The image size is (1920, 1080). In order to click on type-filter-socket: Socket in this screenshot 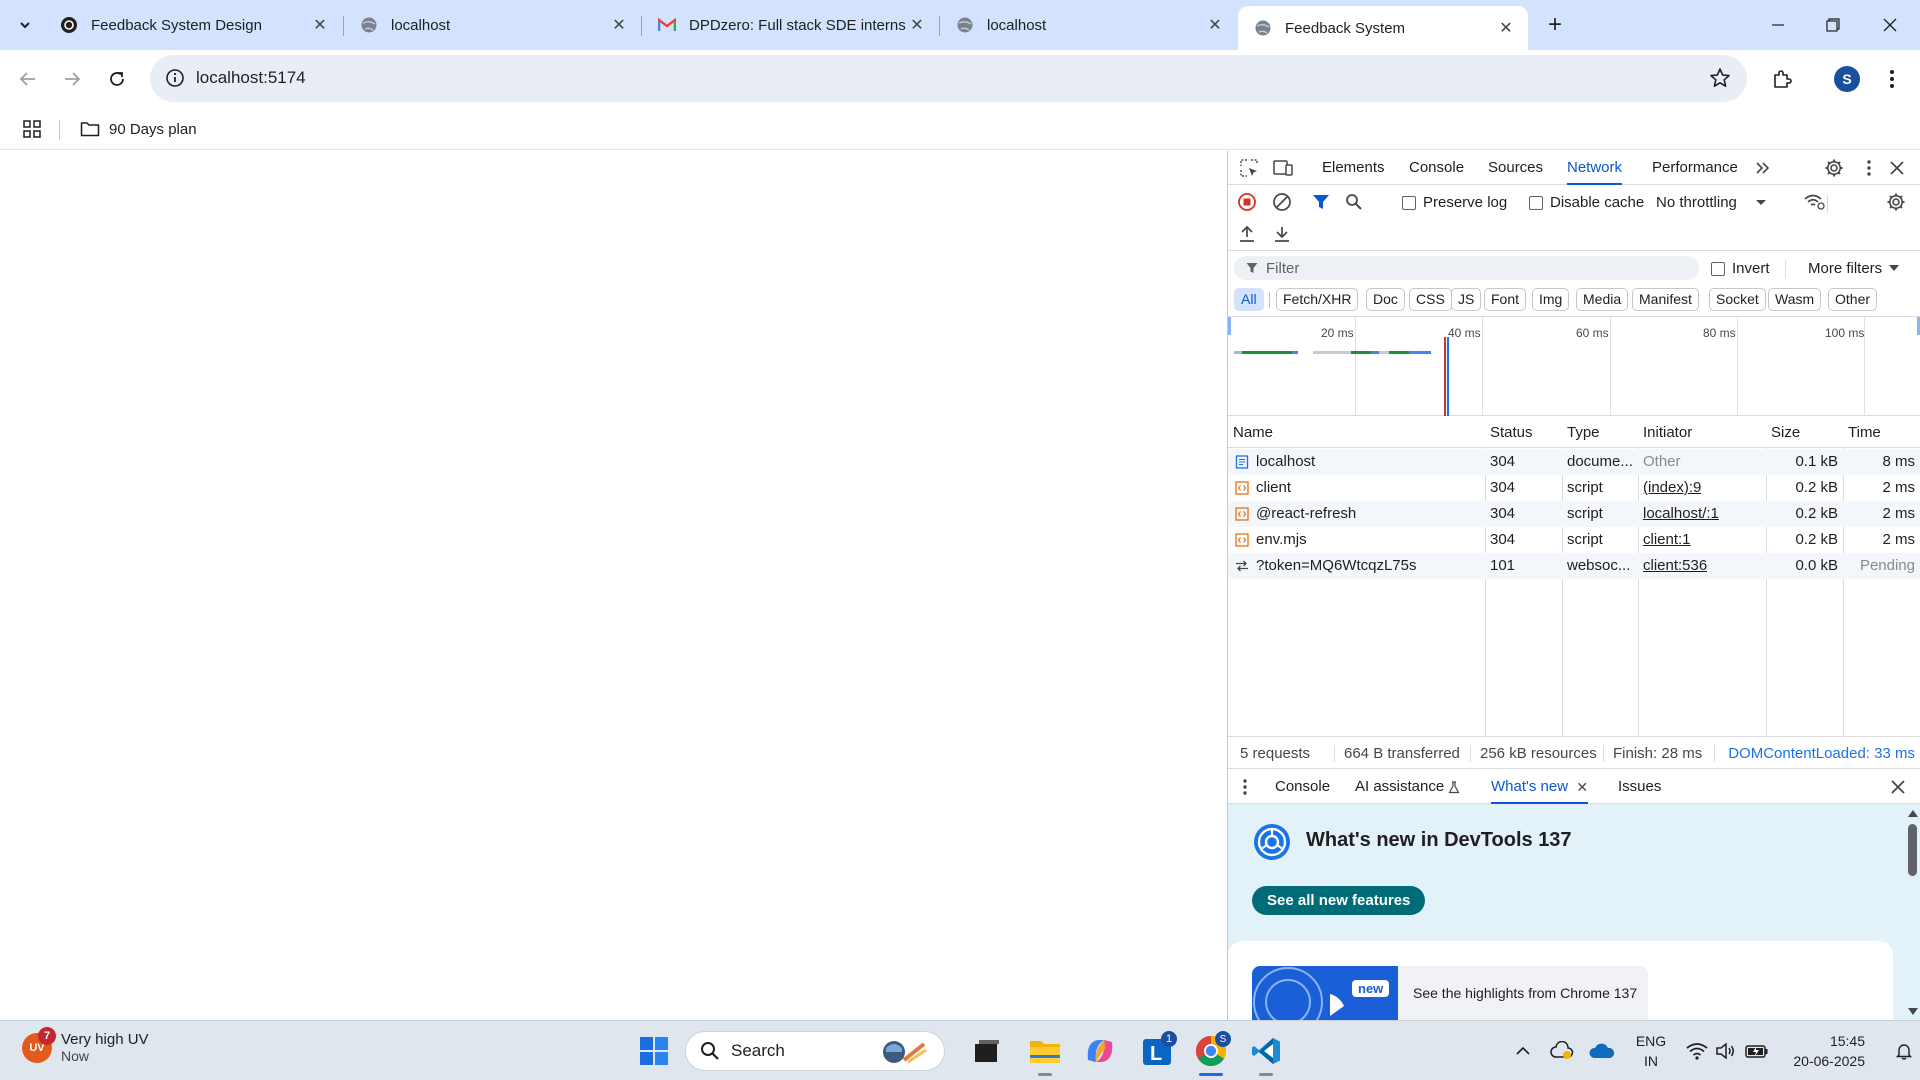, I will do `click(1737, 299)`.